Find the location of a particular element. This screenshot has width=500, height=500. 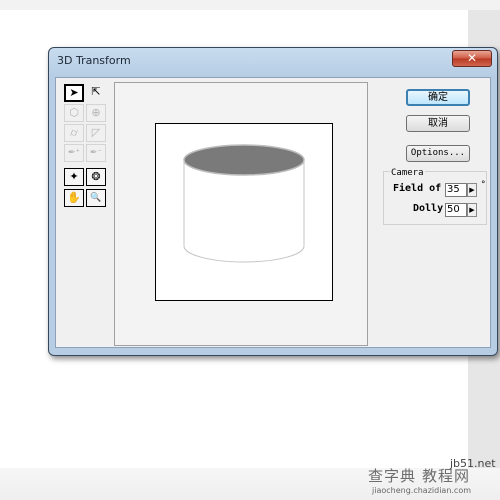

cancel-button: 取消 is located at coordinates (438, 123).